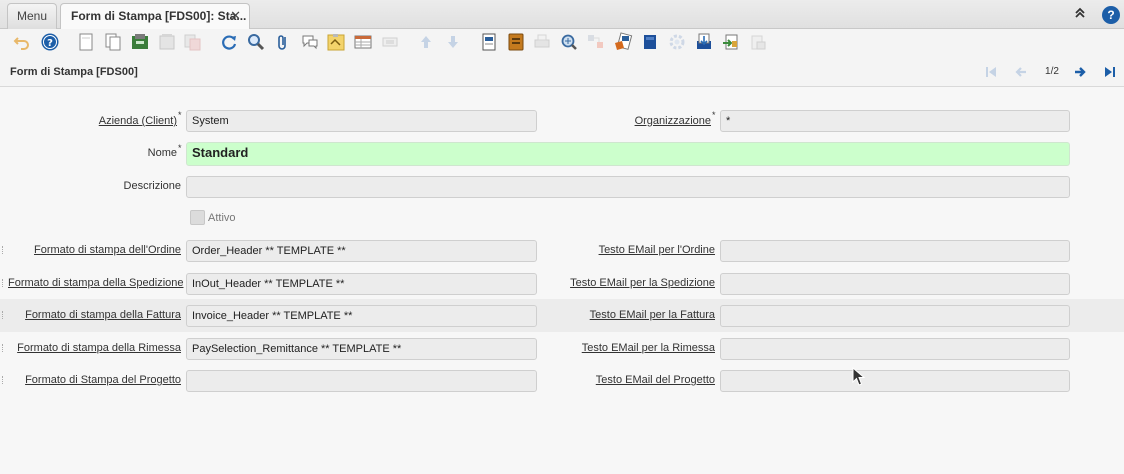  I want to click on customize-icon, so click(677, 42).